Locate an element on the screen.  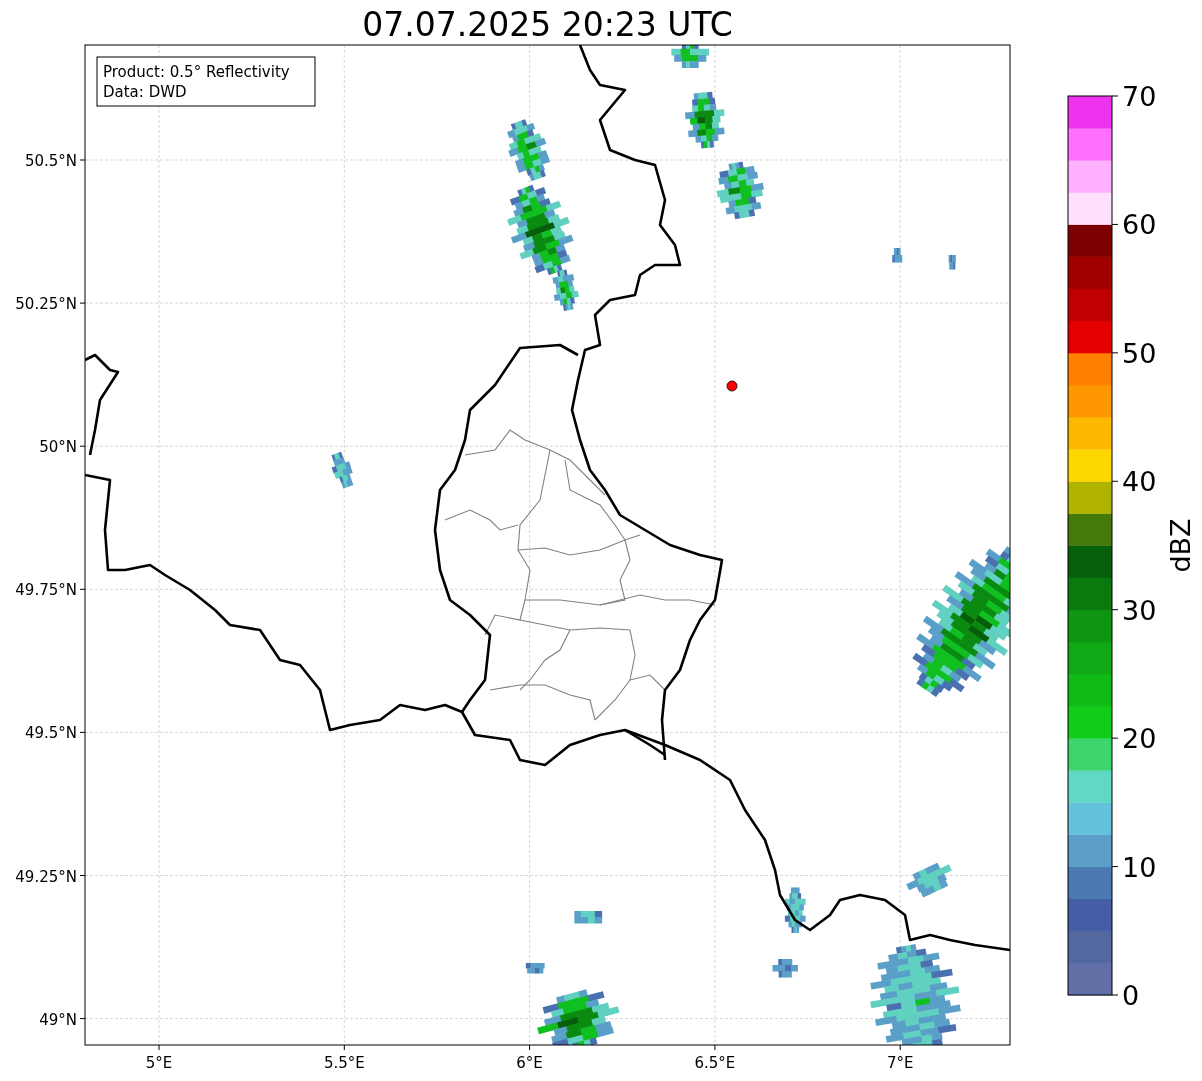
colorbar-tick-label: 60 is located at coordinates (1139, 225).